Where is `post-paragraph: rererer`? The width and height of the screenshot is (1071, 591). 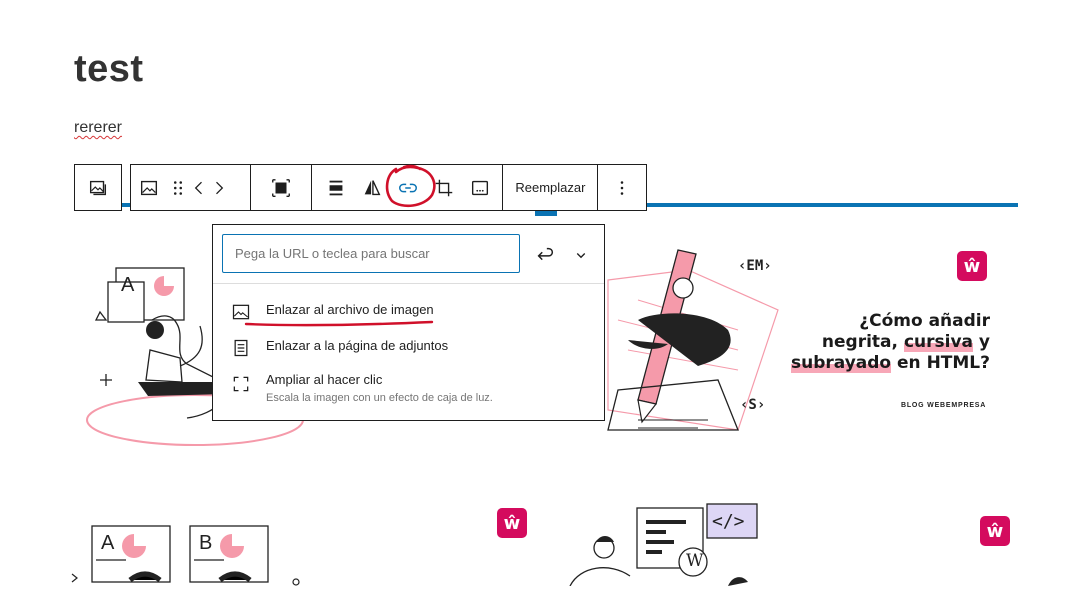 post-paragraph: rererer is located at coordinates (98, 128).